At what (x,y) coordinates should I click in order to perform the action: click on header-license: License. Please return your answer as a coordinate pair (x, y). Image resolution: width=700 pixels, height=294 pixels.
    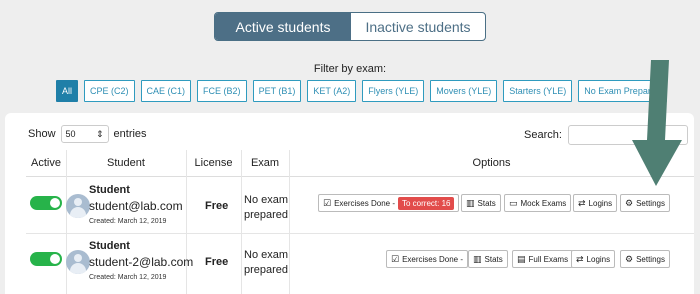
    Looking at the image, I should click on (213, 163).